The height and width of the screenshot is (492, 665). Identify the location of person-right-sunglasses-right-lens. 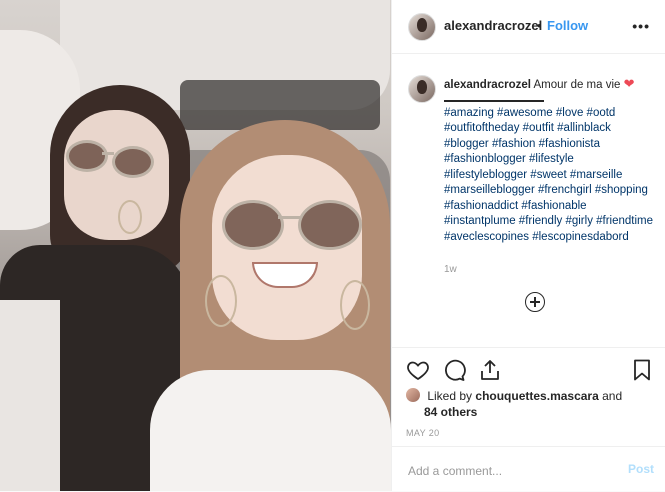
(330, 225).